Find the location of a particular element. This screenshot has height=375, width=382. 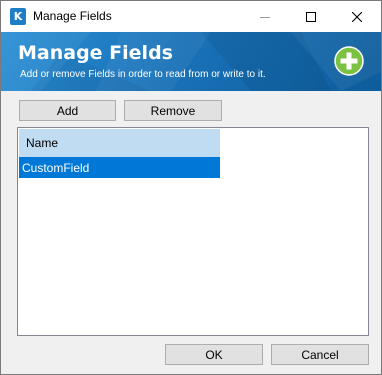

minimize-button is located at coordinates (265, 16).